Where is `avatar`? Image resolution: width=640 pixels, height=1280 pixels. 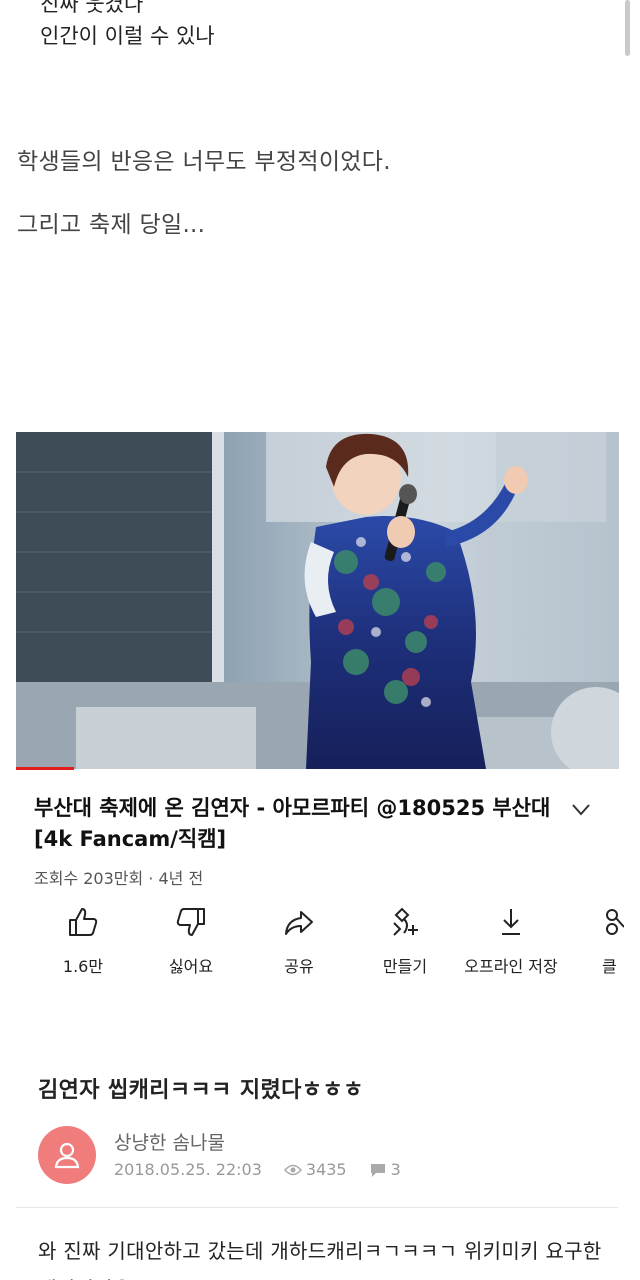
avatar is located at coordinates (67, 1155).